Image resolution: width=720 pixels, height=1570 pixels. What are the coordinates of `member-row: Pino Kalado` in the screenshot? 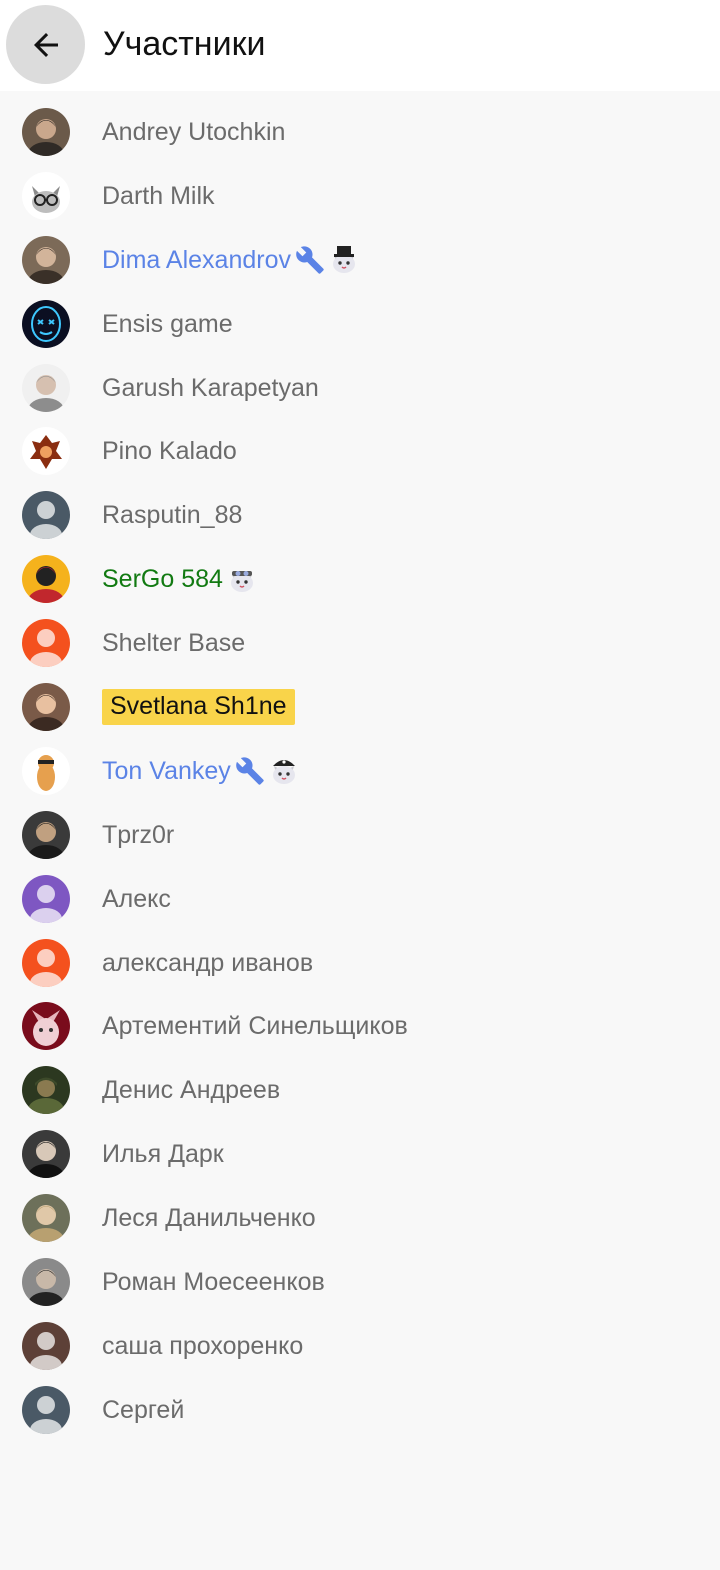 It's located at (360, 451).